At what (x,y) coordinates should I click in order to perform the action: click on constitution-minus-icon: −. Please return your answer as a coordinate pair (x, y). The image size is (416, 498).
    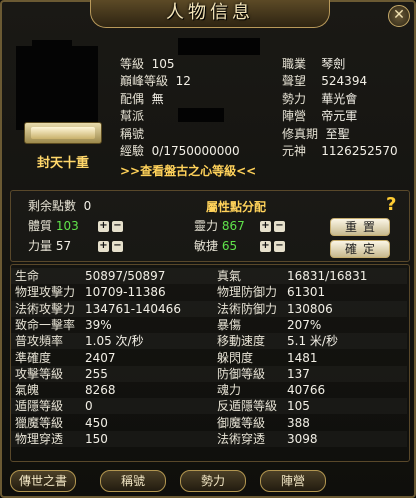
    Looking at the image, I should click on (117, 226).